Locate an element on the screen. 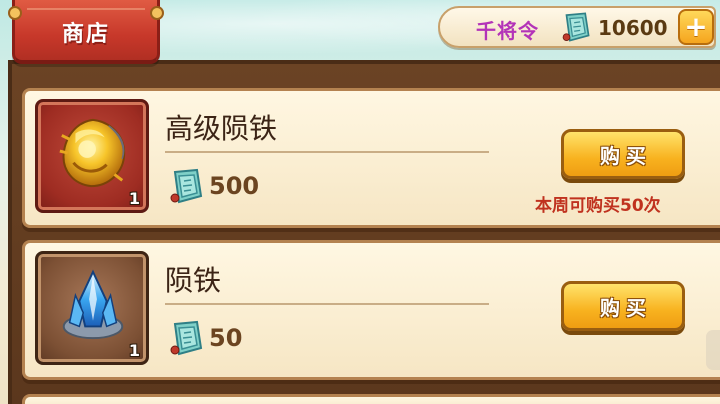 The height and width of the screenshot is (404, 720). tab-shop: 商店 is located at coordinates (86, 32).